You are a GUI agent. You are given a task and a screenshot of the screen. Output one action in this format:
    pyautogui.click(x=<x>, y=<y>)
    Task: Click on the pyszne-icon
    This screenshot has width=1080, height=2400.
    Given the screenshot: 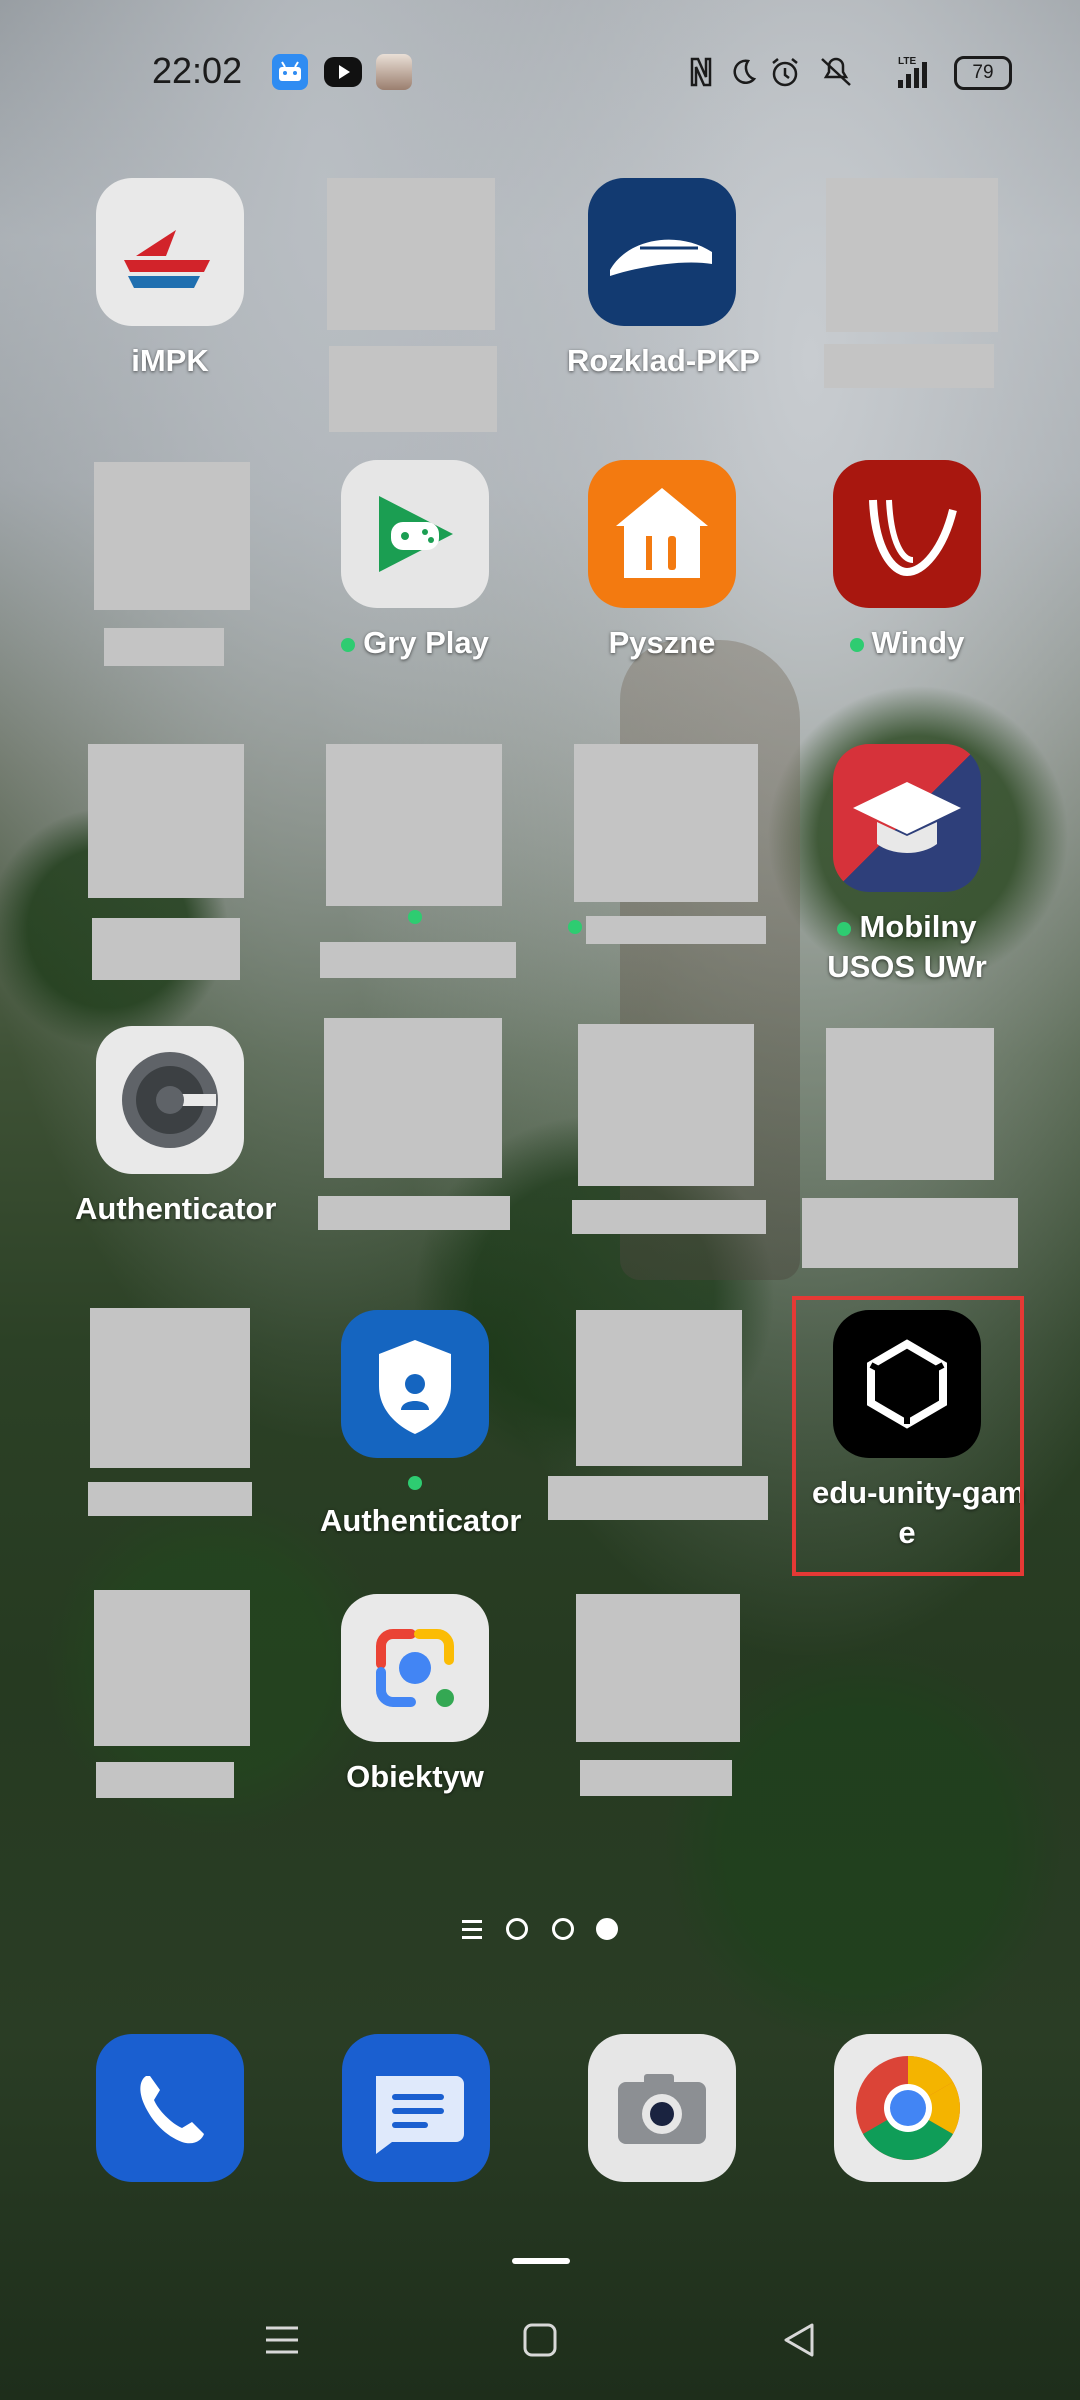 What is the action you would take?
    pyautogui.click(x=662, y=534)
    